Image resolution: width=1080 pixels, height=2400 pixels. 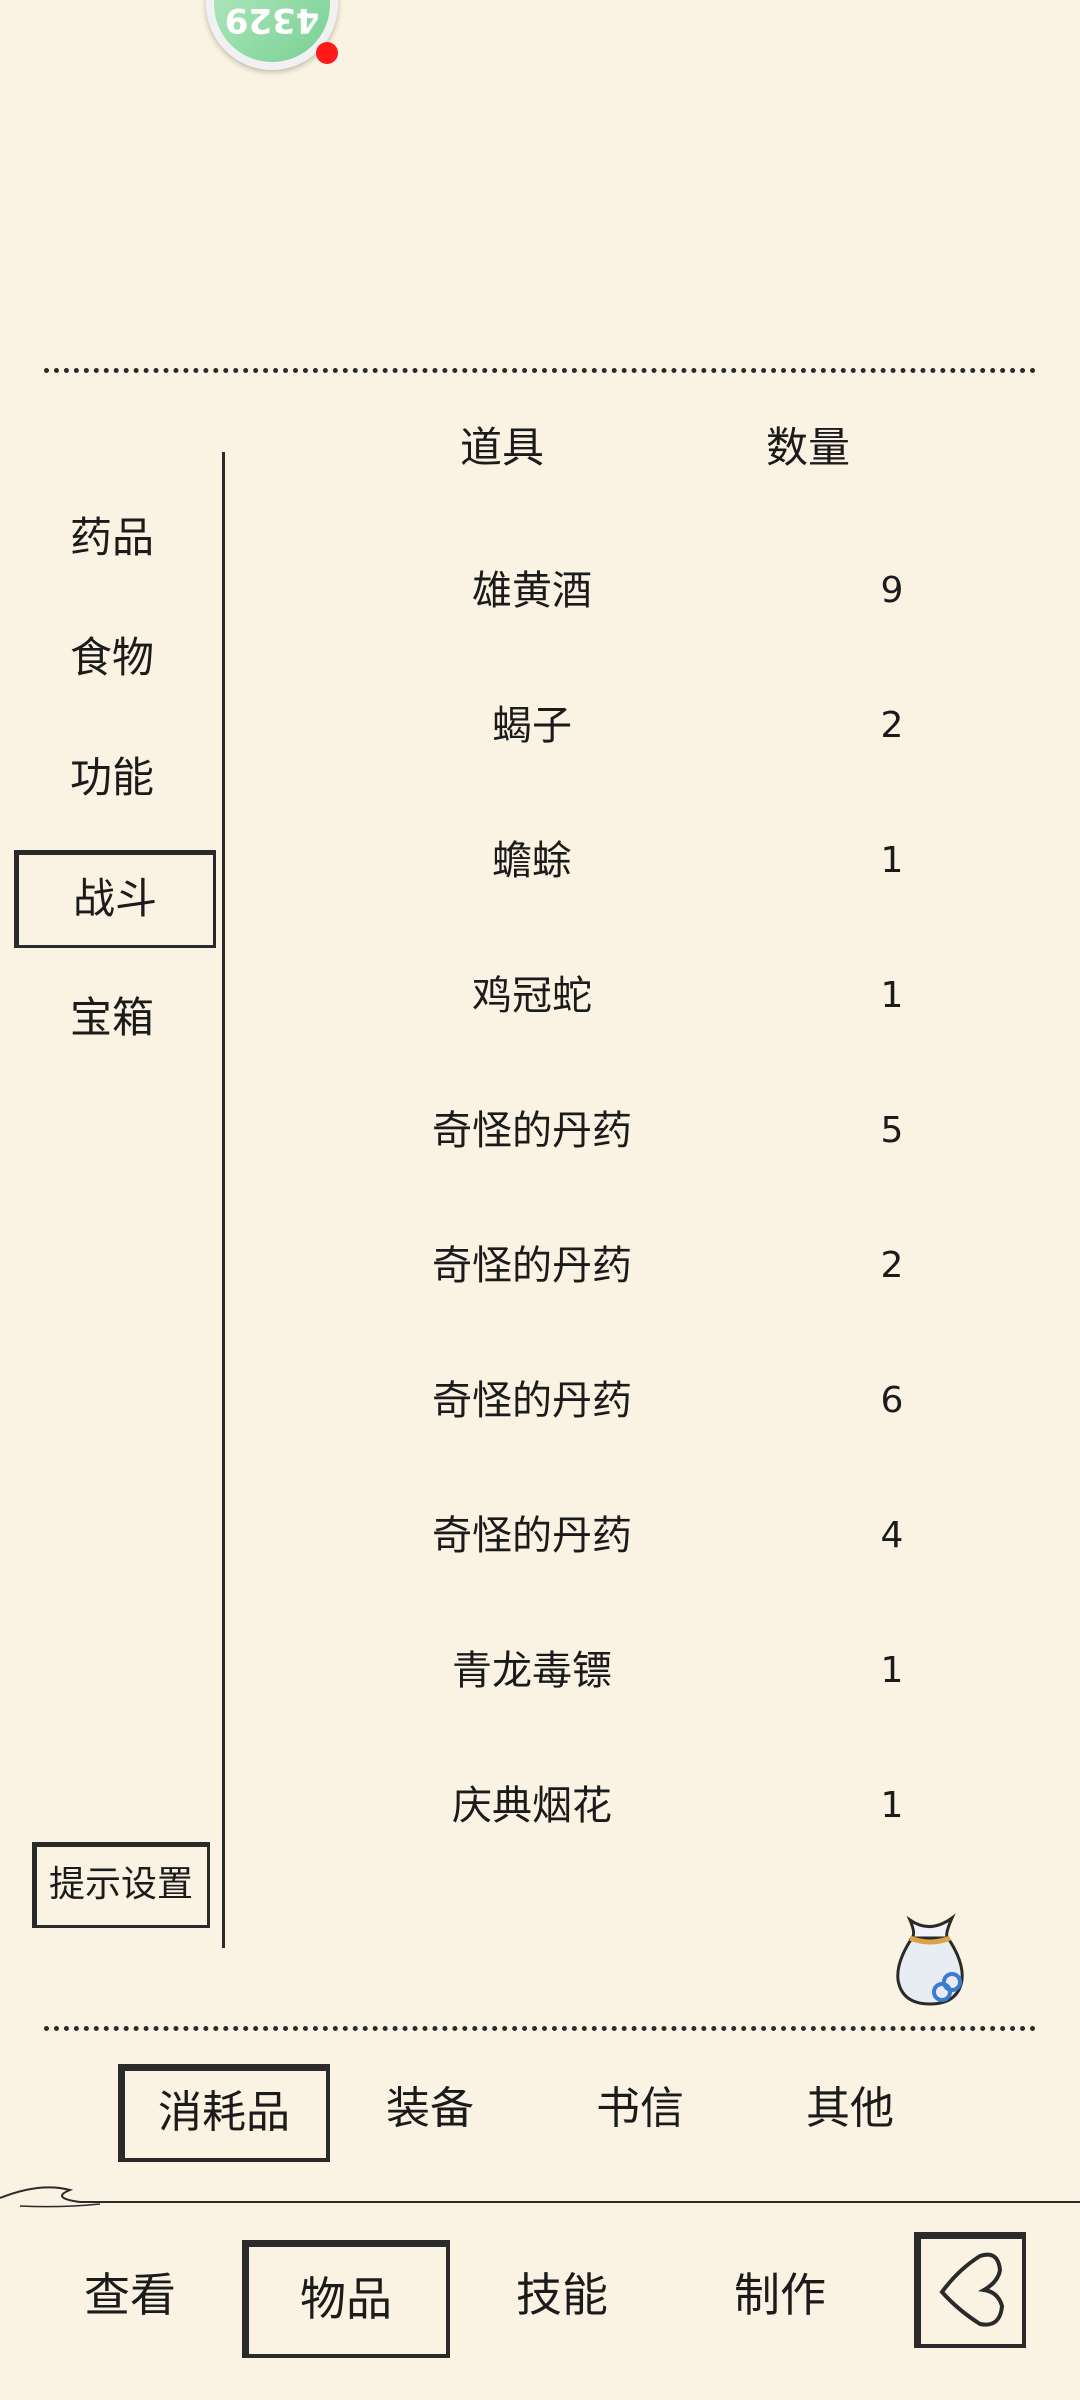 I want to click on nav-skills: 技能, so click(x=562, y=2295).